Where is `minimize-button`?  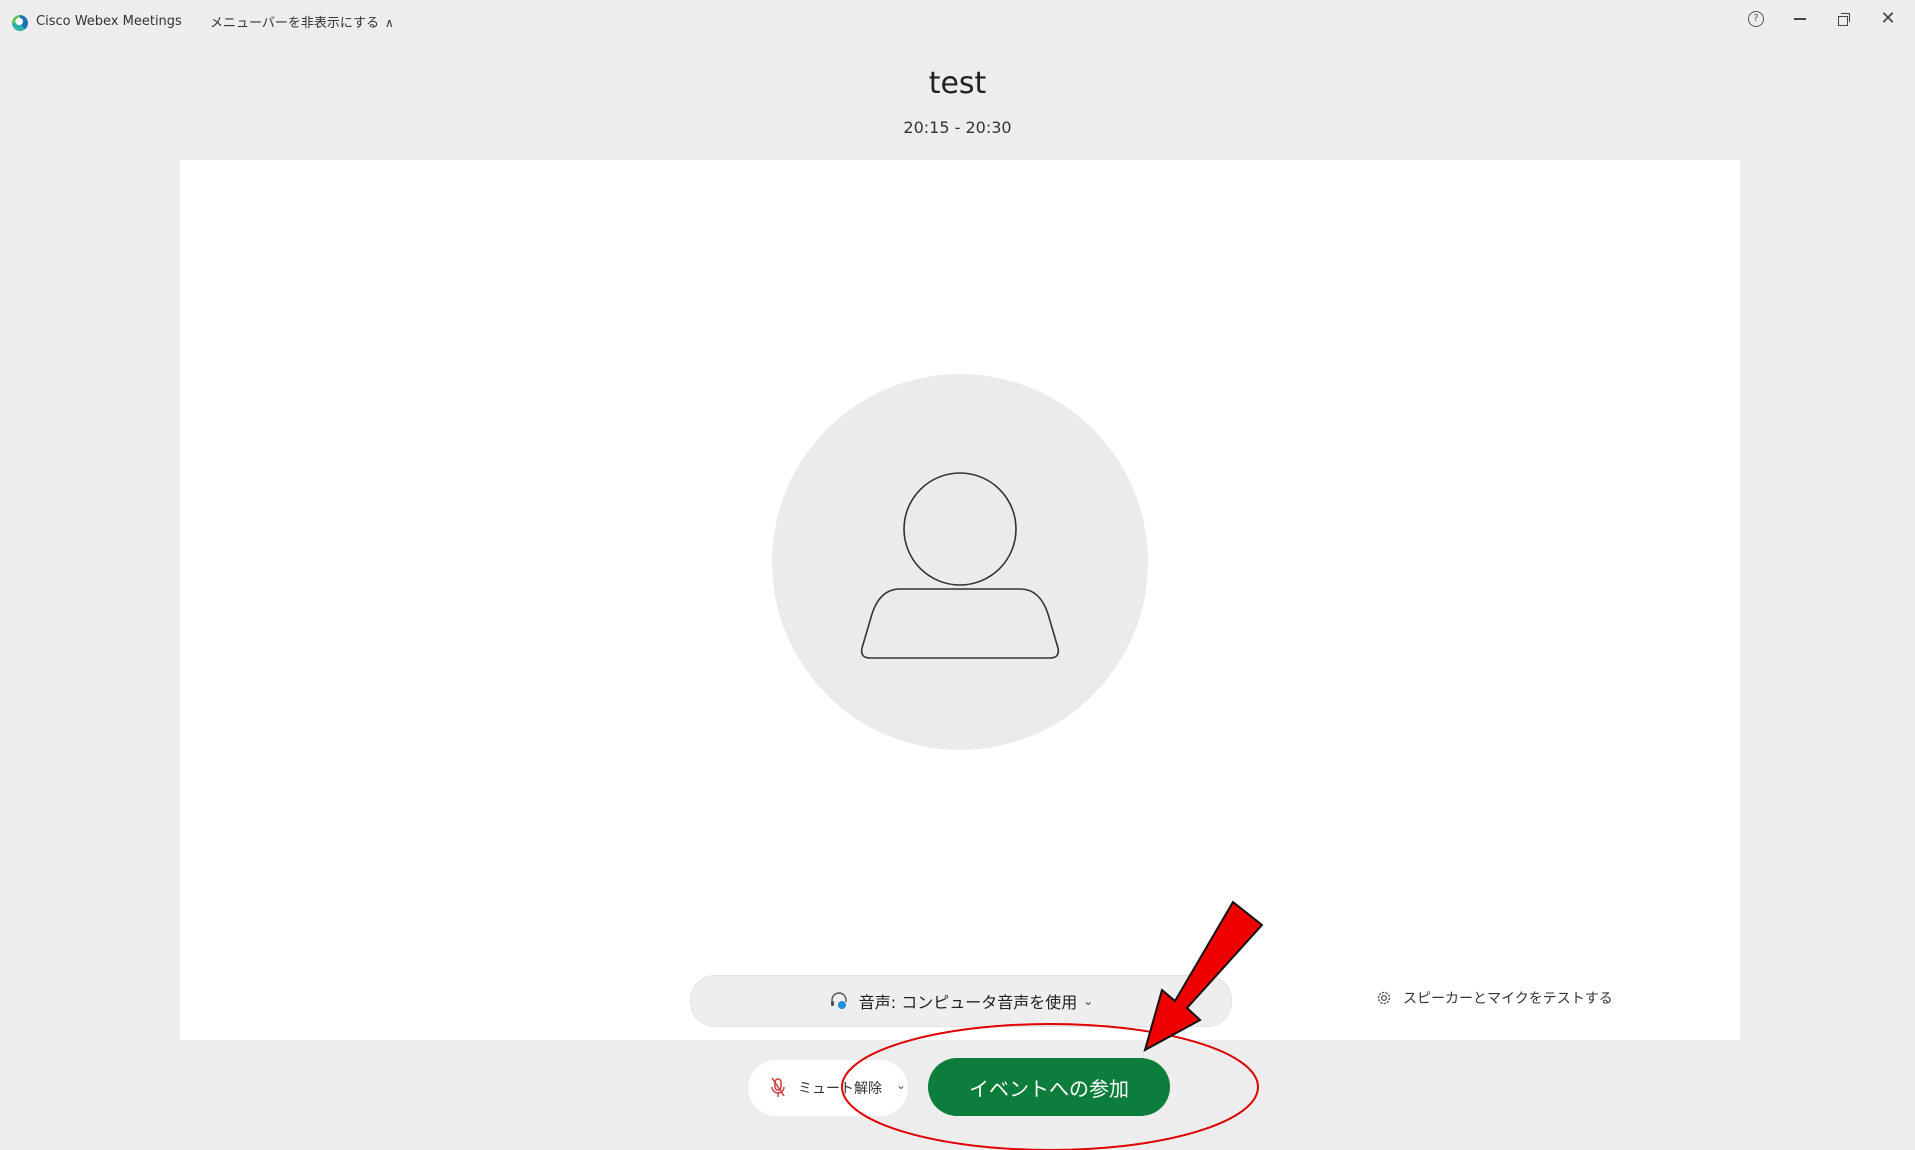
minimize-button is located at coordinates (1800, 19).